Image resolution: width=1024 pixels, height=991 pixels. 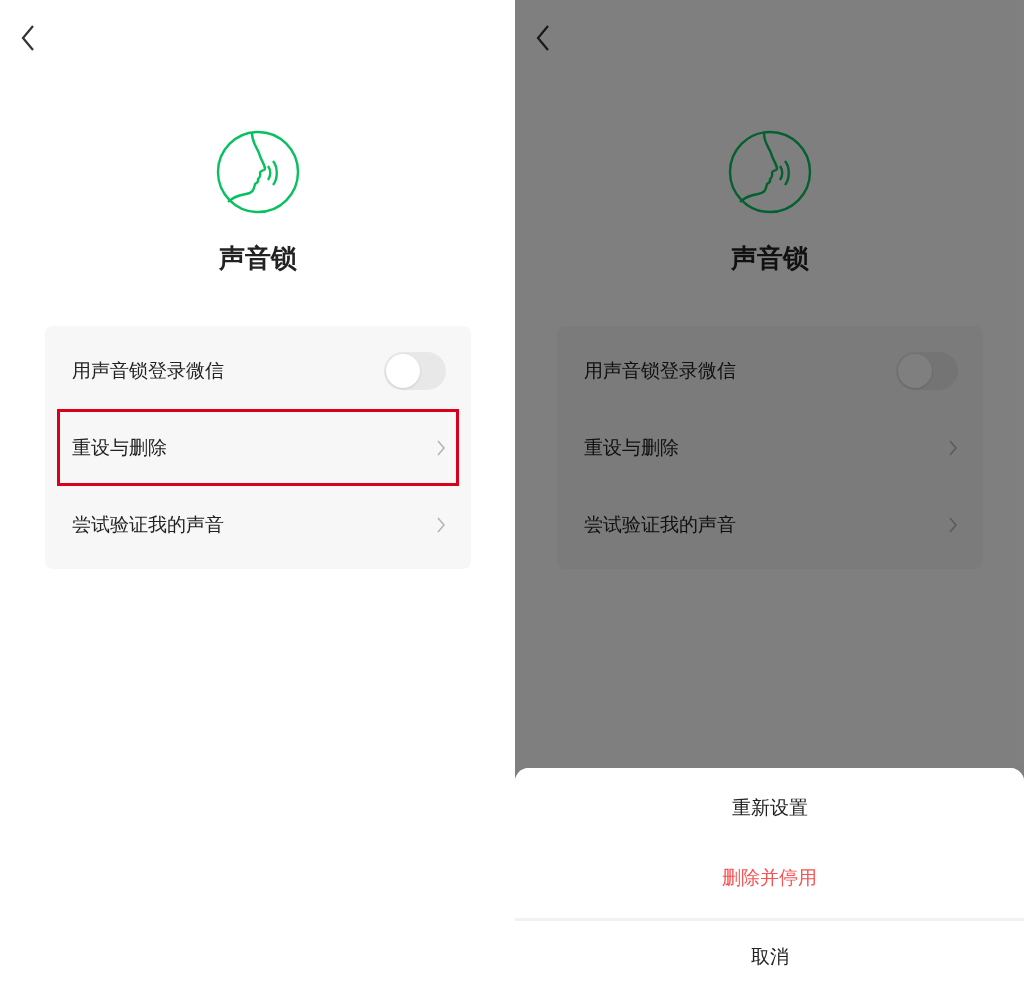 I want to click on toggle-switch, so click(x=414, y=370).